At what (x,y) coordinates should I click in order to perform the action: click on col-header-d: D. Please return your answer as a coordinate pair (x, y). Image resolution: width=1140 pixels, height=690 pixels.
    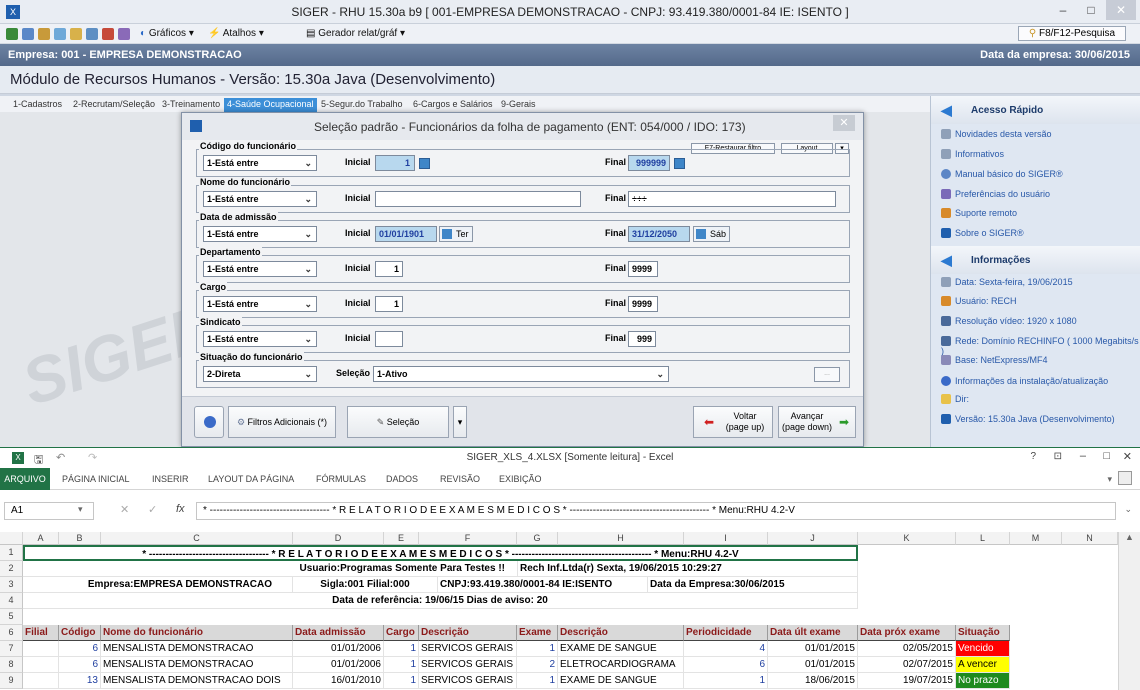
    Looking at the image, I should click on (338, 538).